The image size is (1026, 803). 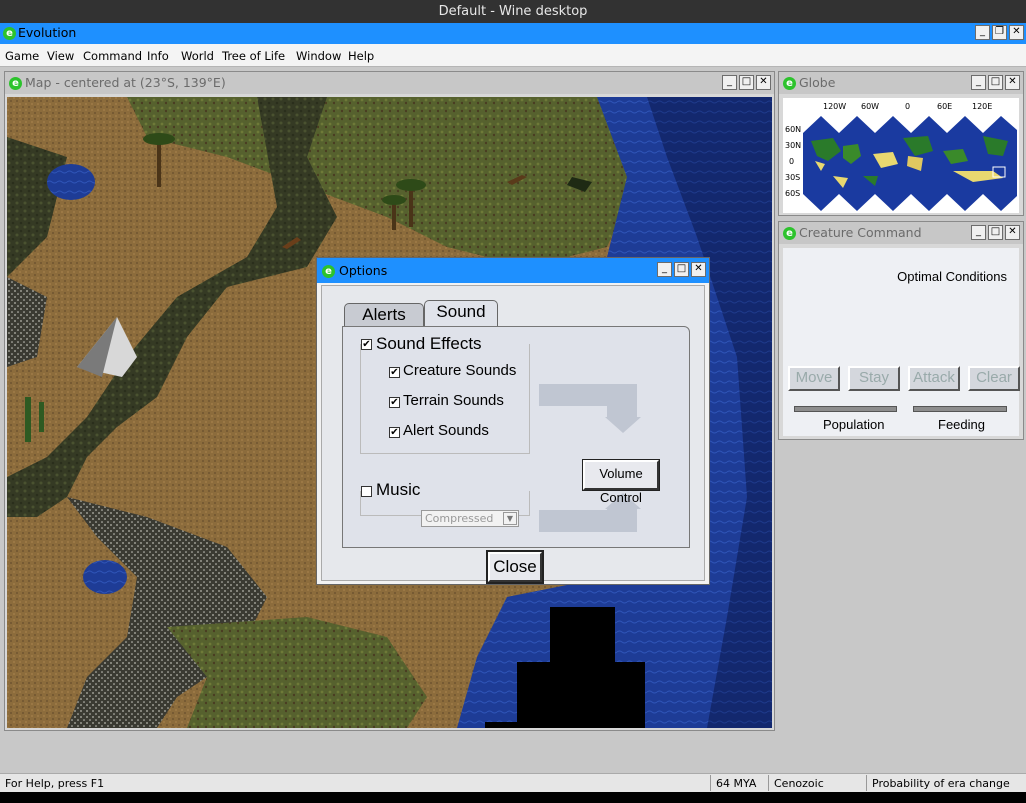 I want to click on options-maximize-button: □, so click(x=681, y=269).